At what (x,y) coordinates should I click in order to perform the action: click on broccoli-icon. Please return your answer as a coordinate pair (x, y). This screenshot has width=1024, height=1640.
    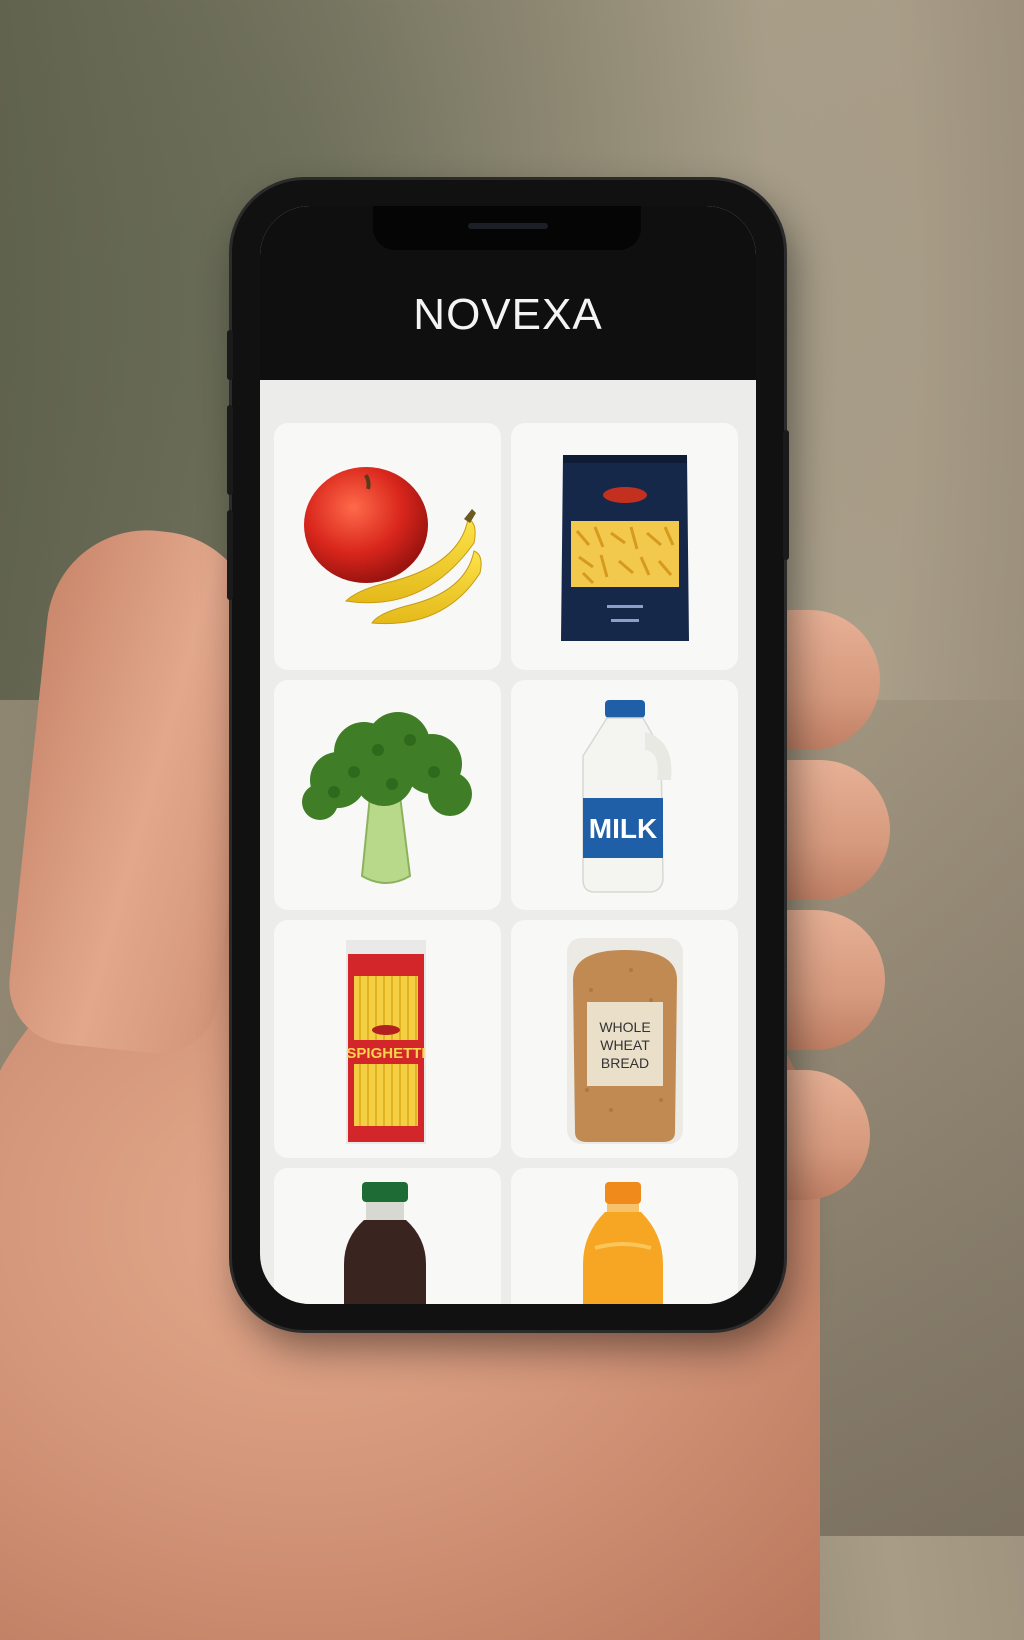
    Looking at the image, I should click on (387, 798).